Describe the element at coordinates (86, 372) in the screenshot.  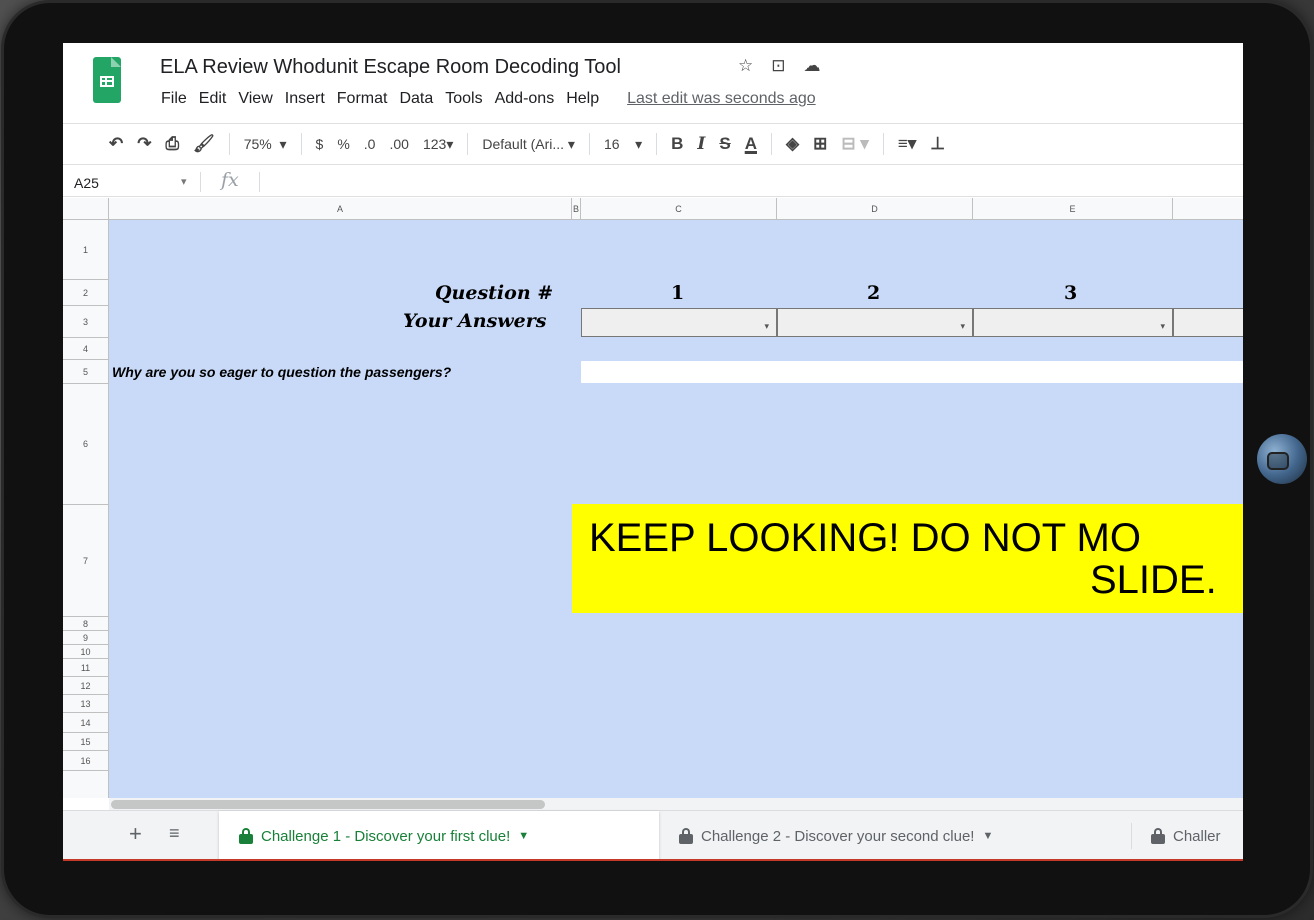
I see `row-header: 5` at that location.